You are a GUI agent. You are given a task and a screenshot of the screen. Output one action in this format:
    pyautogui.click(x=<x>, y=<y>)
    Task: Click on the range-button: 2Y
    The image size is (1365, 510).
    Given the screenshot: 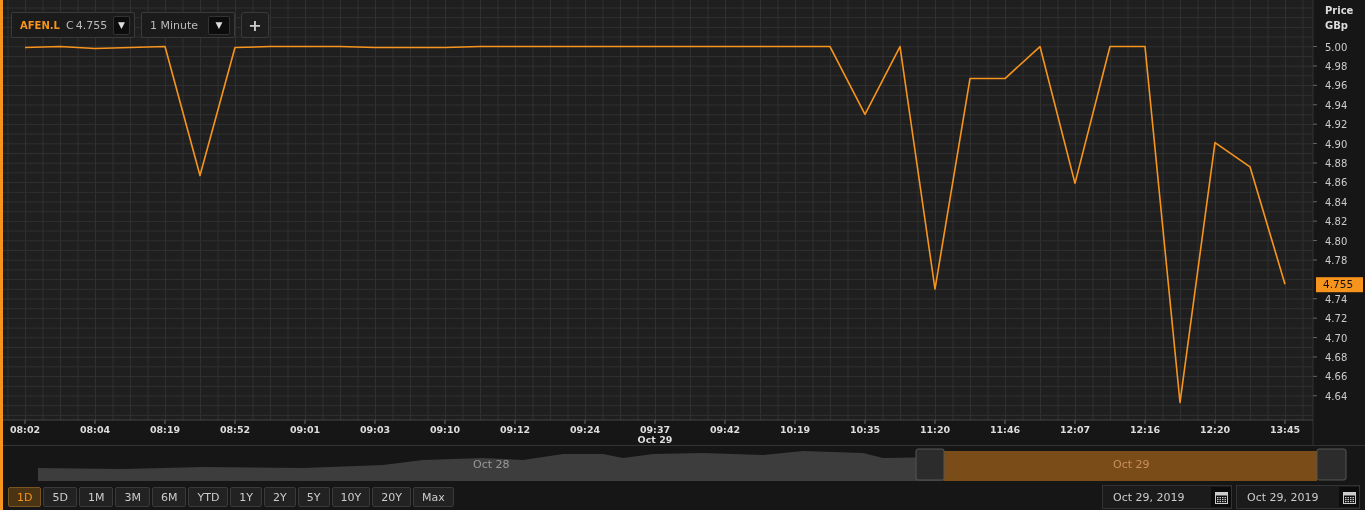 What is the action you would take?
    pyautogui.click(x=280, y=497)
    